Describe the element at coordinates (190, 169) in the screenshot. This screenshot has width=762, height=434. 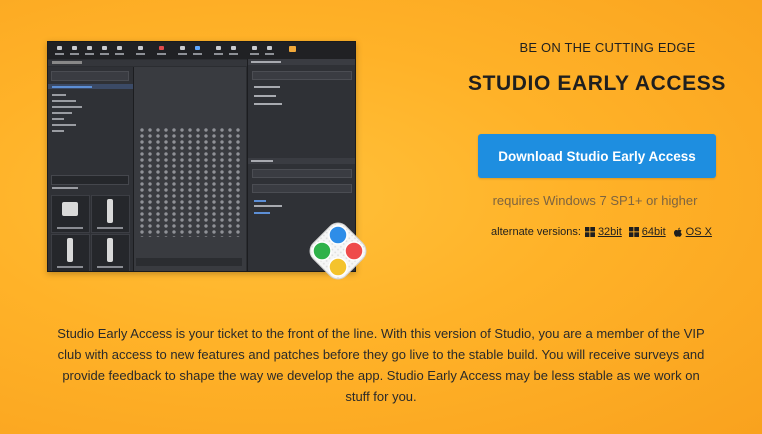
I see `app-canvas` at that location.